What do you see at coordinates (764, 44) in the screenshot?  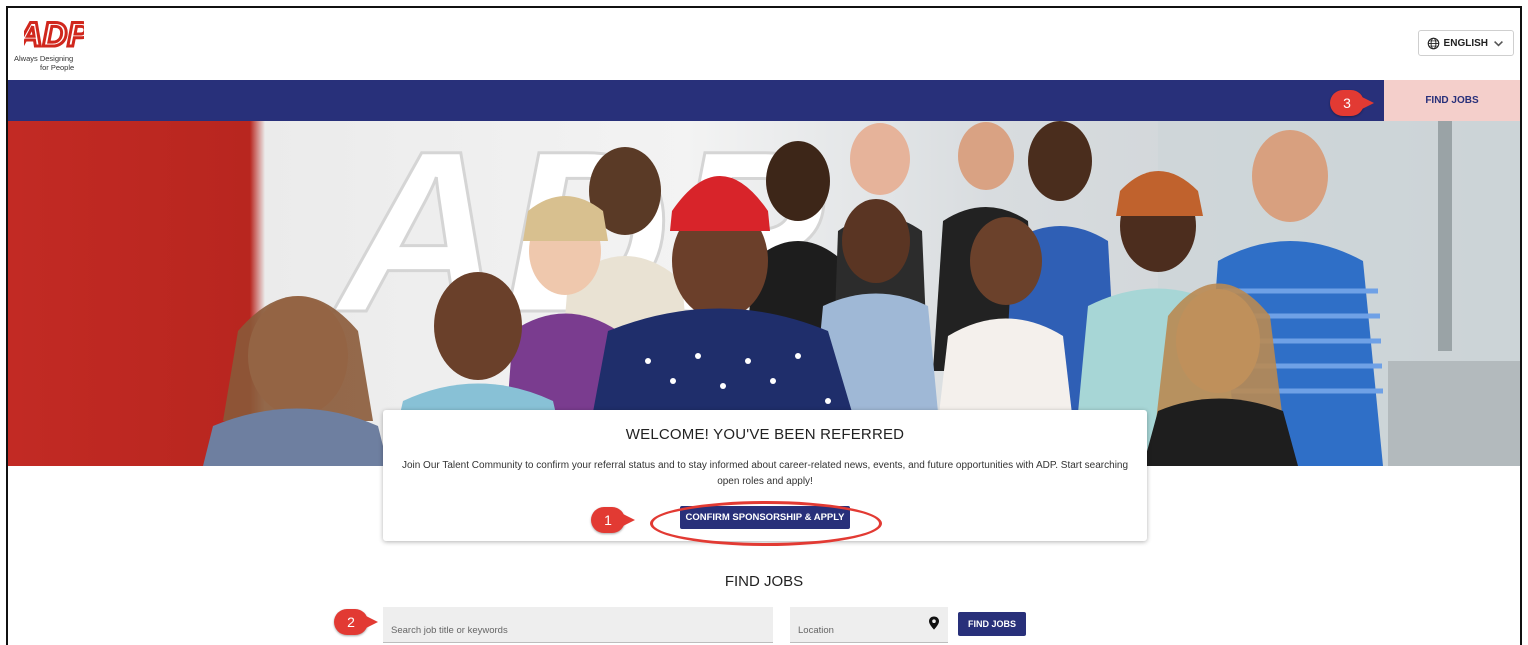 I see `top-bar: ADP Always Designing for People ENGLISH` at bounding box center [764, 44].